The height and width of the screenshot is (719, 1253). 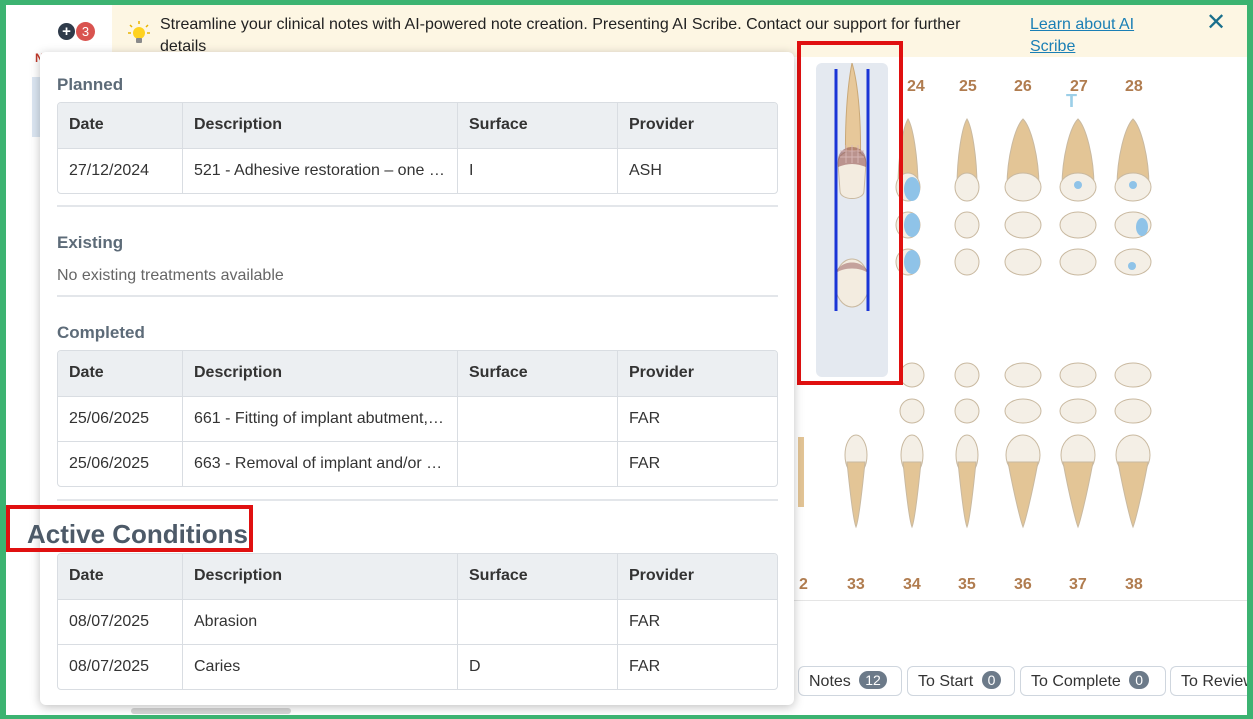 What do you see at coordinates (170, 275) in the screenshot?
I see `existing-empty-text: No existing treatments available` at bounding box center [170, 275].